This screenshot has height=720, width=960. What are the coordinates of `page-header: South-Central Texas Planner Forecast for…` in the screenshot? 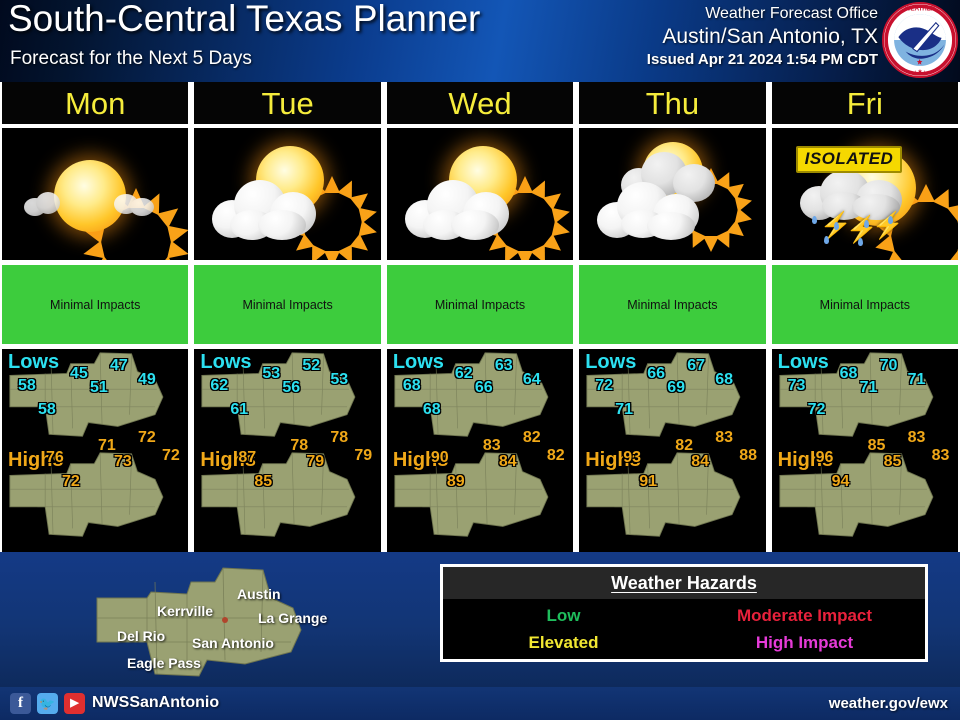 It's located at (480, 41).